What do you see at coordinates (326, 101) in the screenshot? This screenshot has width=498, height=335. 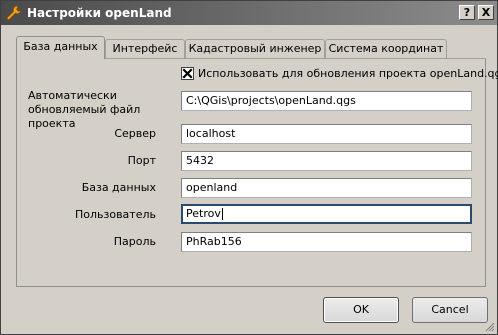 I see `project-file-field: C:\QGis\projects\openLand.qgs` at bounding box center [326, 101].